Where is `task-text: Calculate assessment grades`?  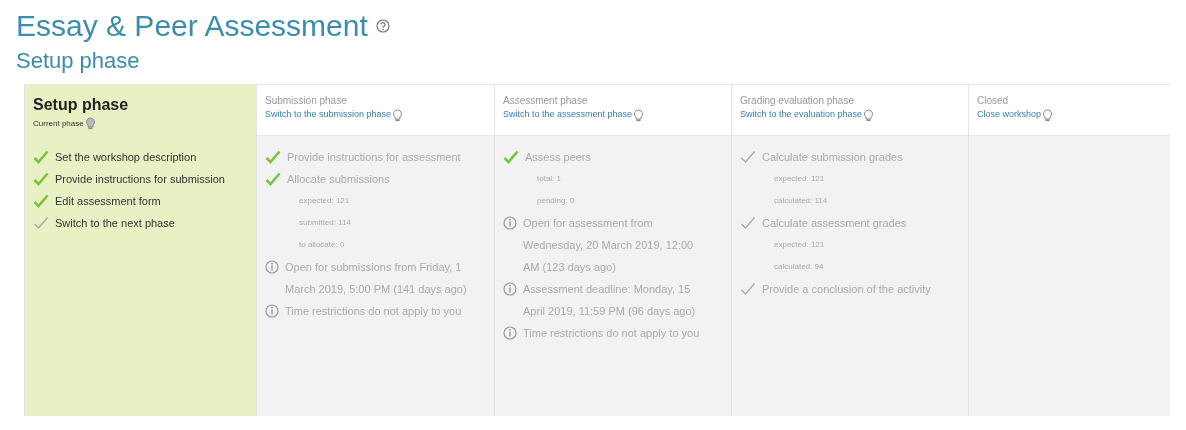 task-text: Calculate assessment grades is located at coordinates (834, 224).